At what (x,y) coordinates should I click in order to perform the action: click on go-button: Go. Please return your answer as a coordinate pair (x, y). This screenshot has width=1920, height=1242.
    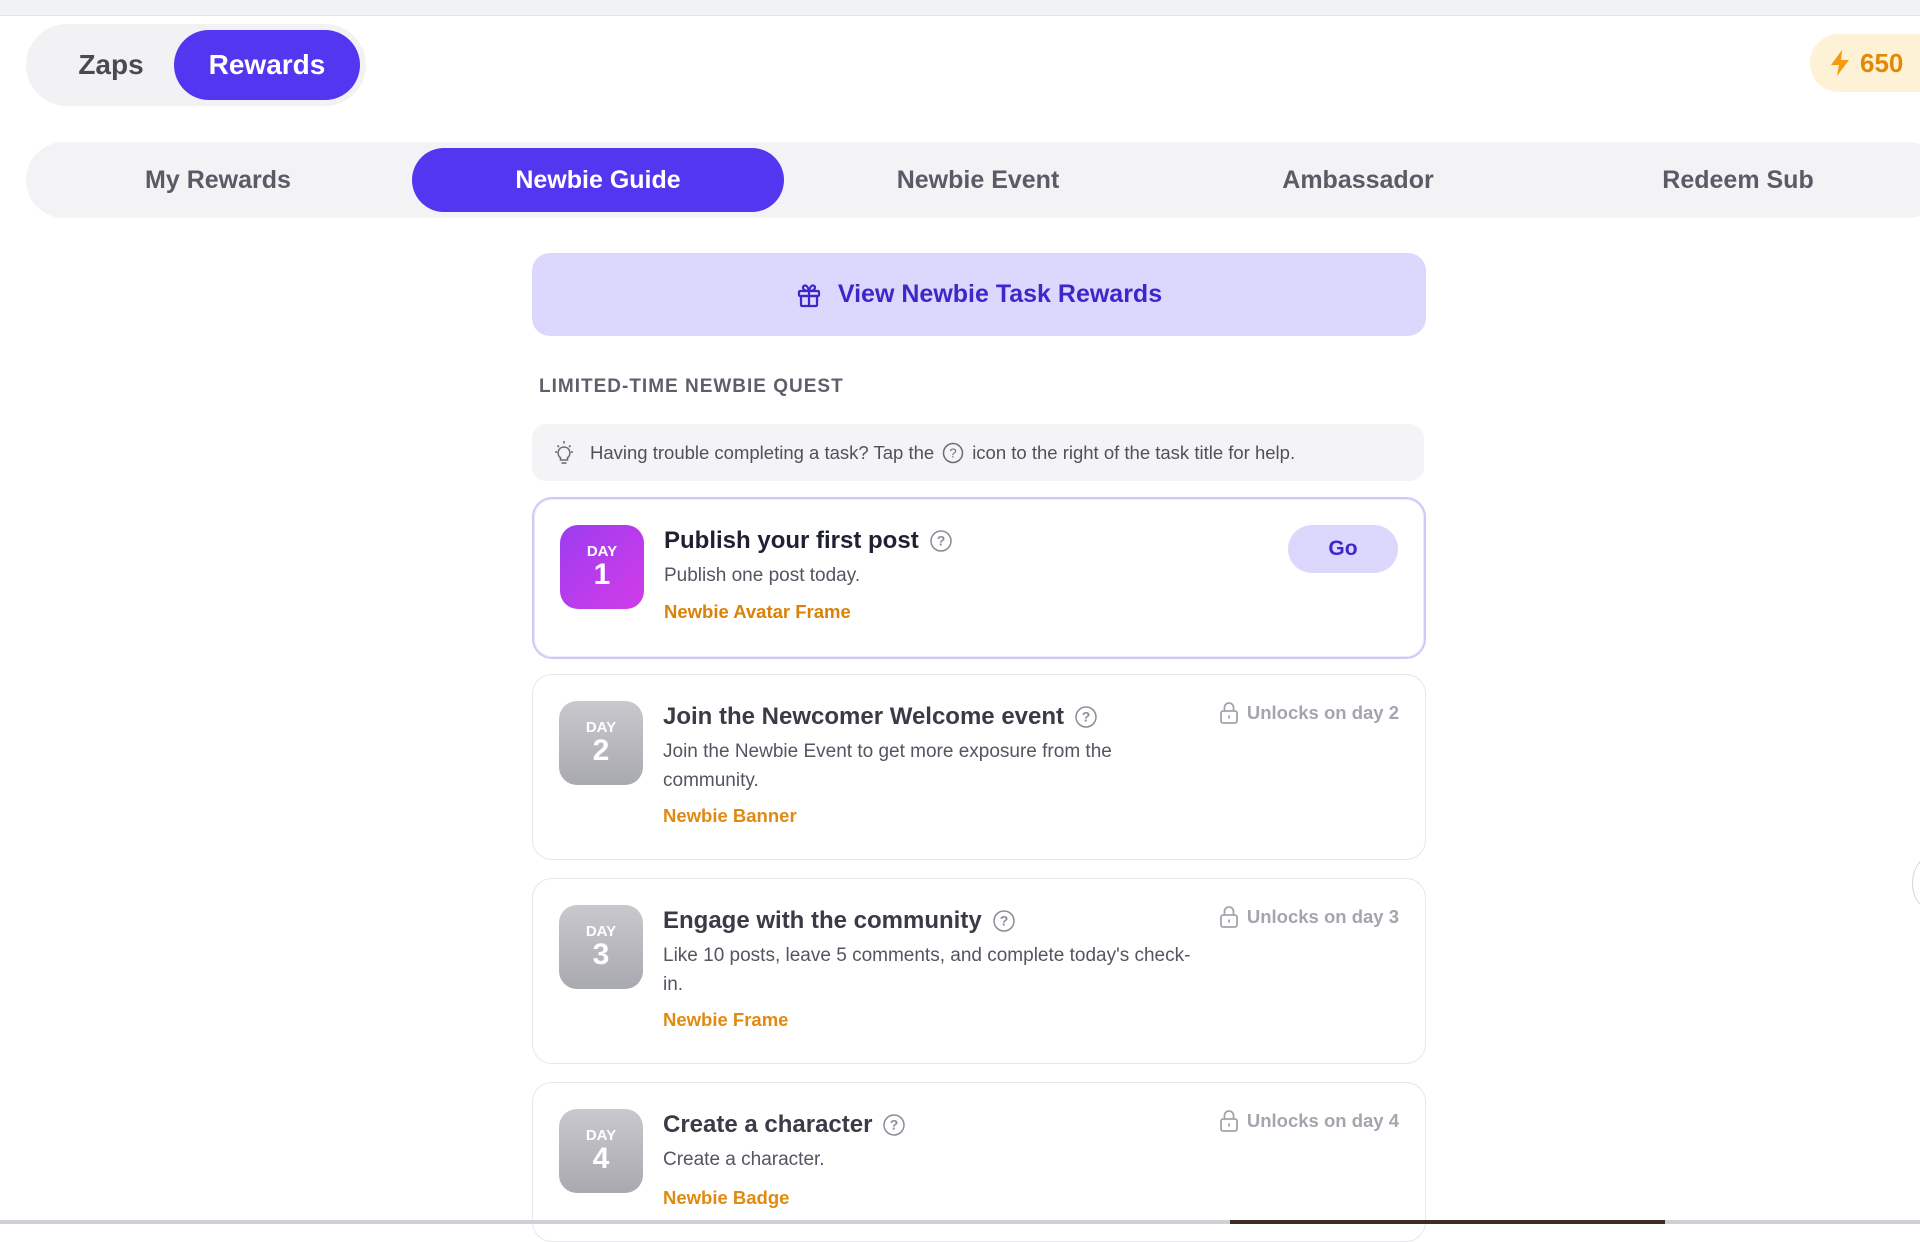
    Looking at the image, I should click on (1343, 549).